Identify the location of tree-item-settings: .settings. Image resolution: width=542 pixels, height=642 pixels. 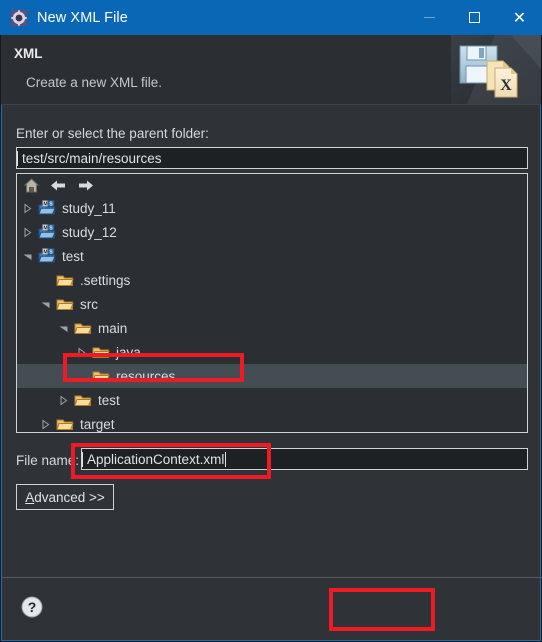
(272, 280).